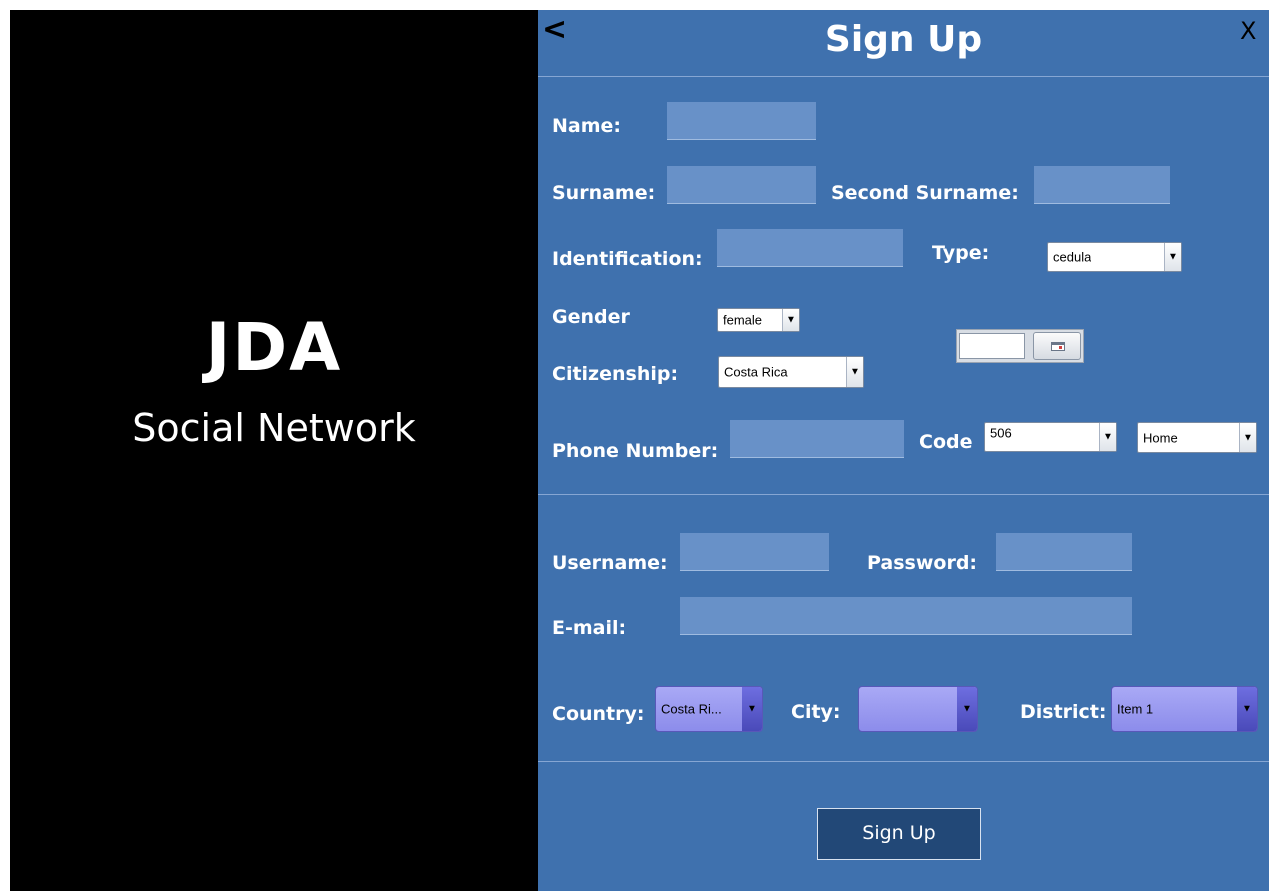 This screenshot has height=891, width=1277. What do you see at coordinates (1135, 709) in the screenshot?
I see `district-value: Item 1` at bounding box center [1135, 709].